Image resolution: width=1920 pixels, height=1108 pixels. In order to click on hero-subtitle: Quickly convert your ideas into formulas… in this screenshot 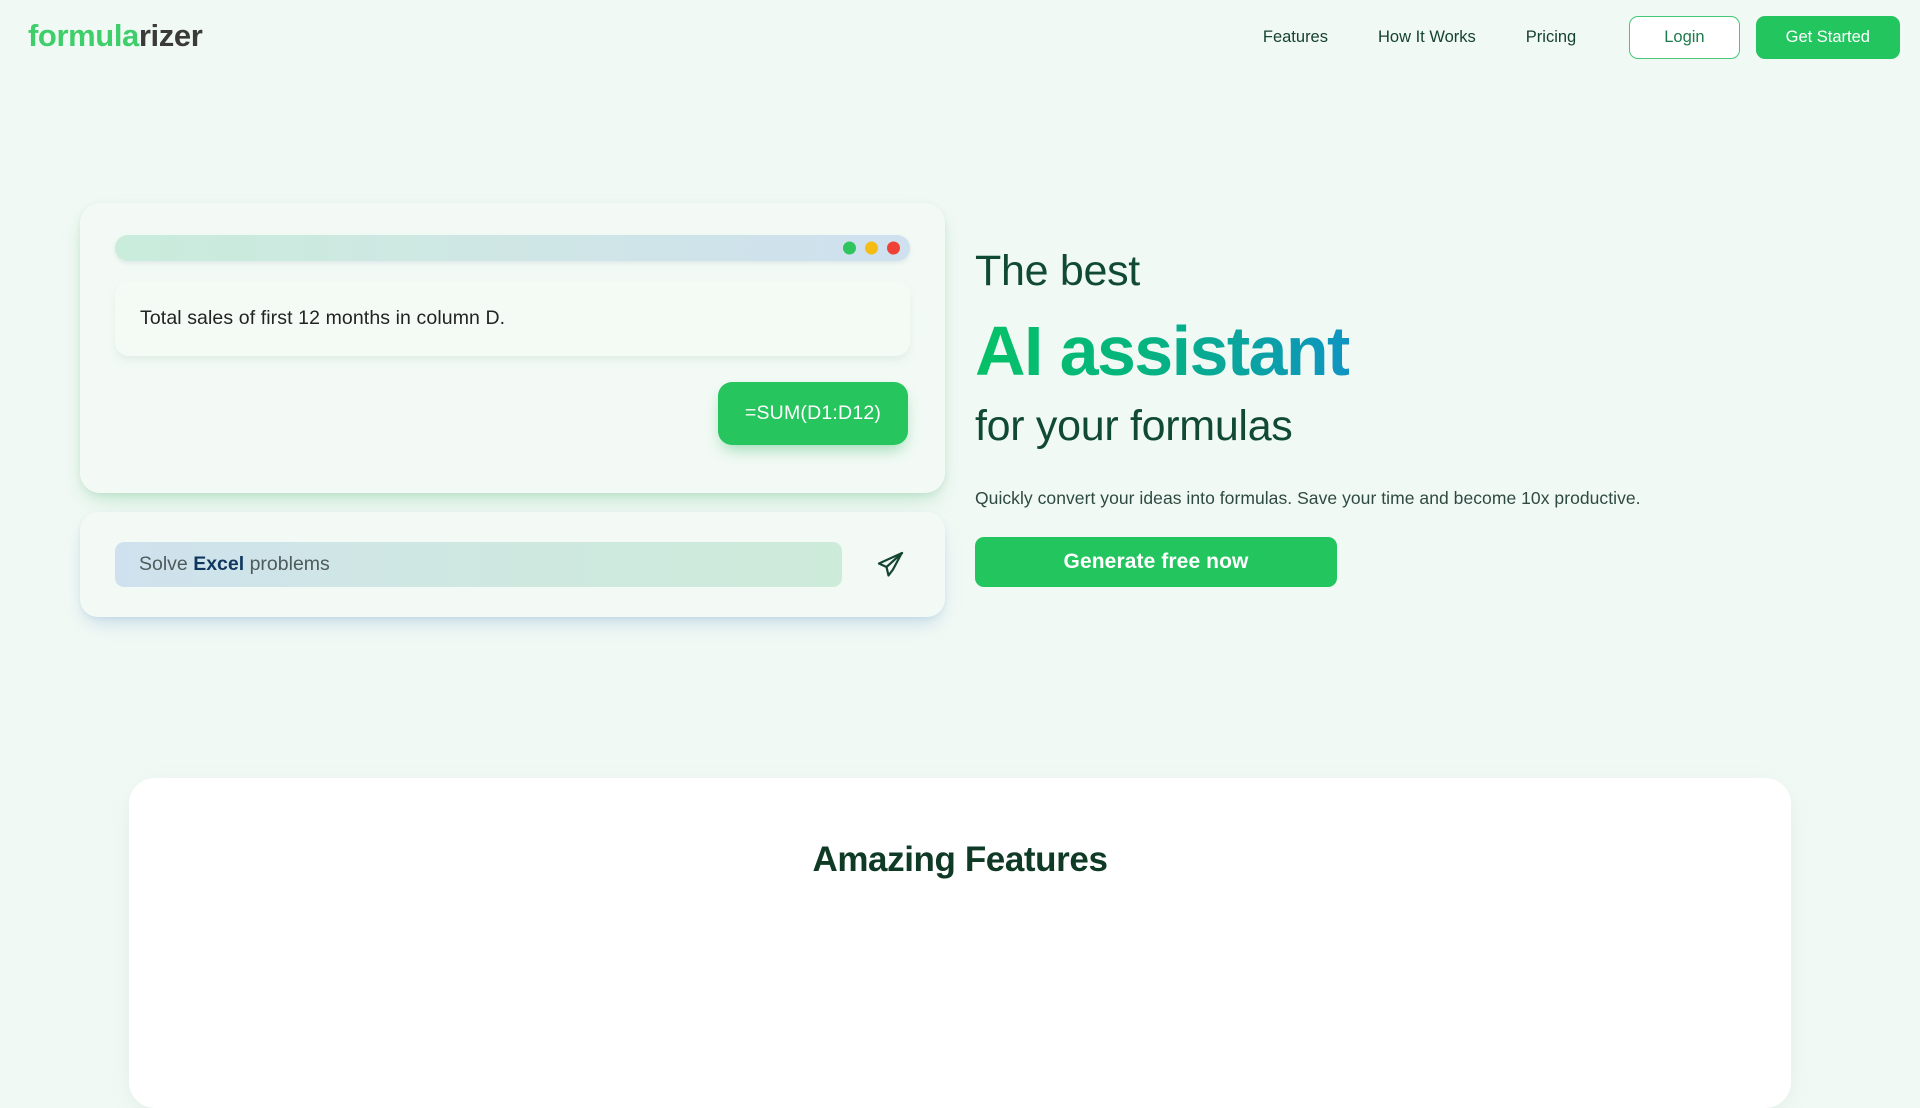, I will do `click(1308, 497)`.